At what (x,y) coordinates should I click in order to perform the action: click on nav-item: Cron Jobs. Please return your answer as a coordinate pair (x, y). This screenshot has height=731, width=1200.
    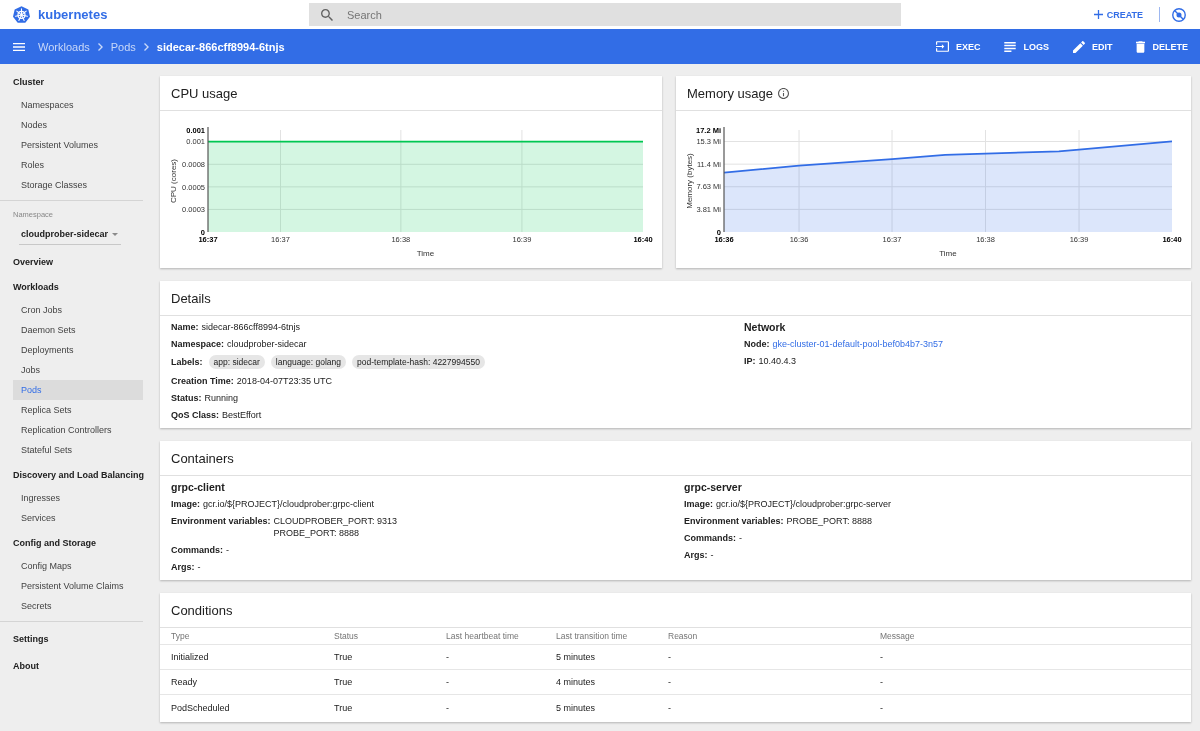
    Looking at the image, I should click on (78, 310).